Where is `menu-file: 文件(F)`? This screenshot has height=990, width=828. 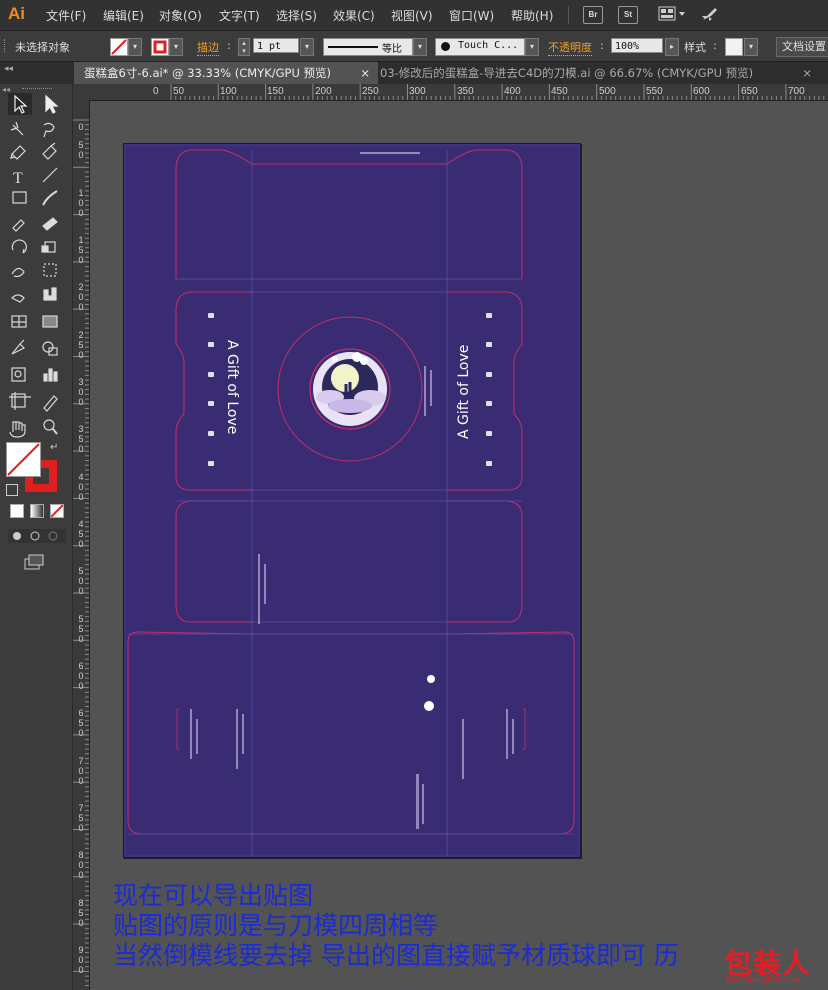
menu-file: 文件(F) is located at coordinates (66, 15).